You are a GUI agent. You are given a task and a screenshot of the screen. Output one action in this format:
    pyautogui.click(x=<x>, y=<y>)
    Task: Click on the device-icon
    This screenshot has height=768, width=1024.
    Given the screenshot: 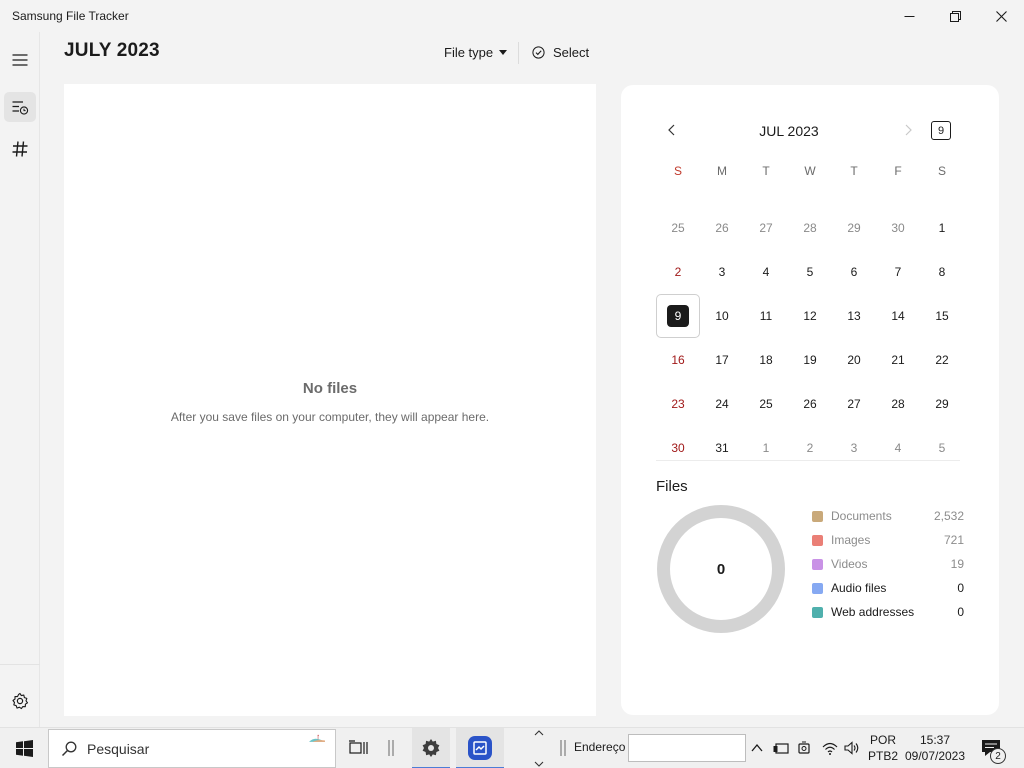 What is the action you would take?
    pyautogui.click(x=781, y=748)
    